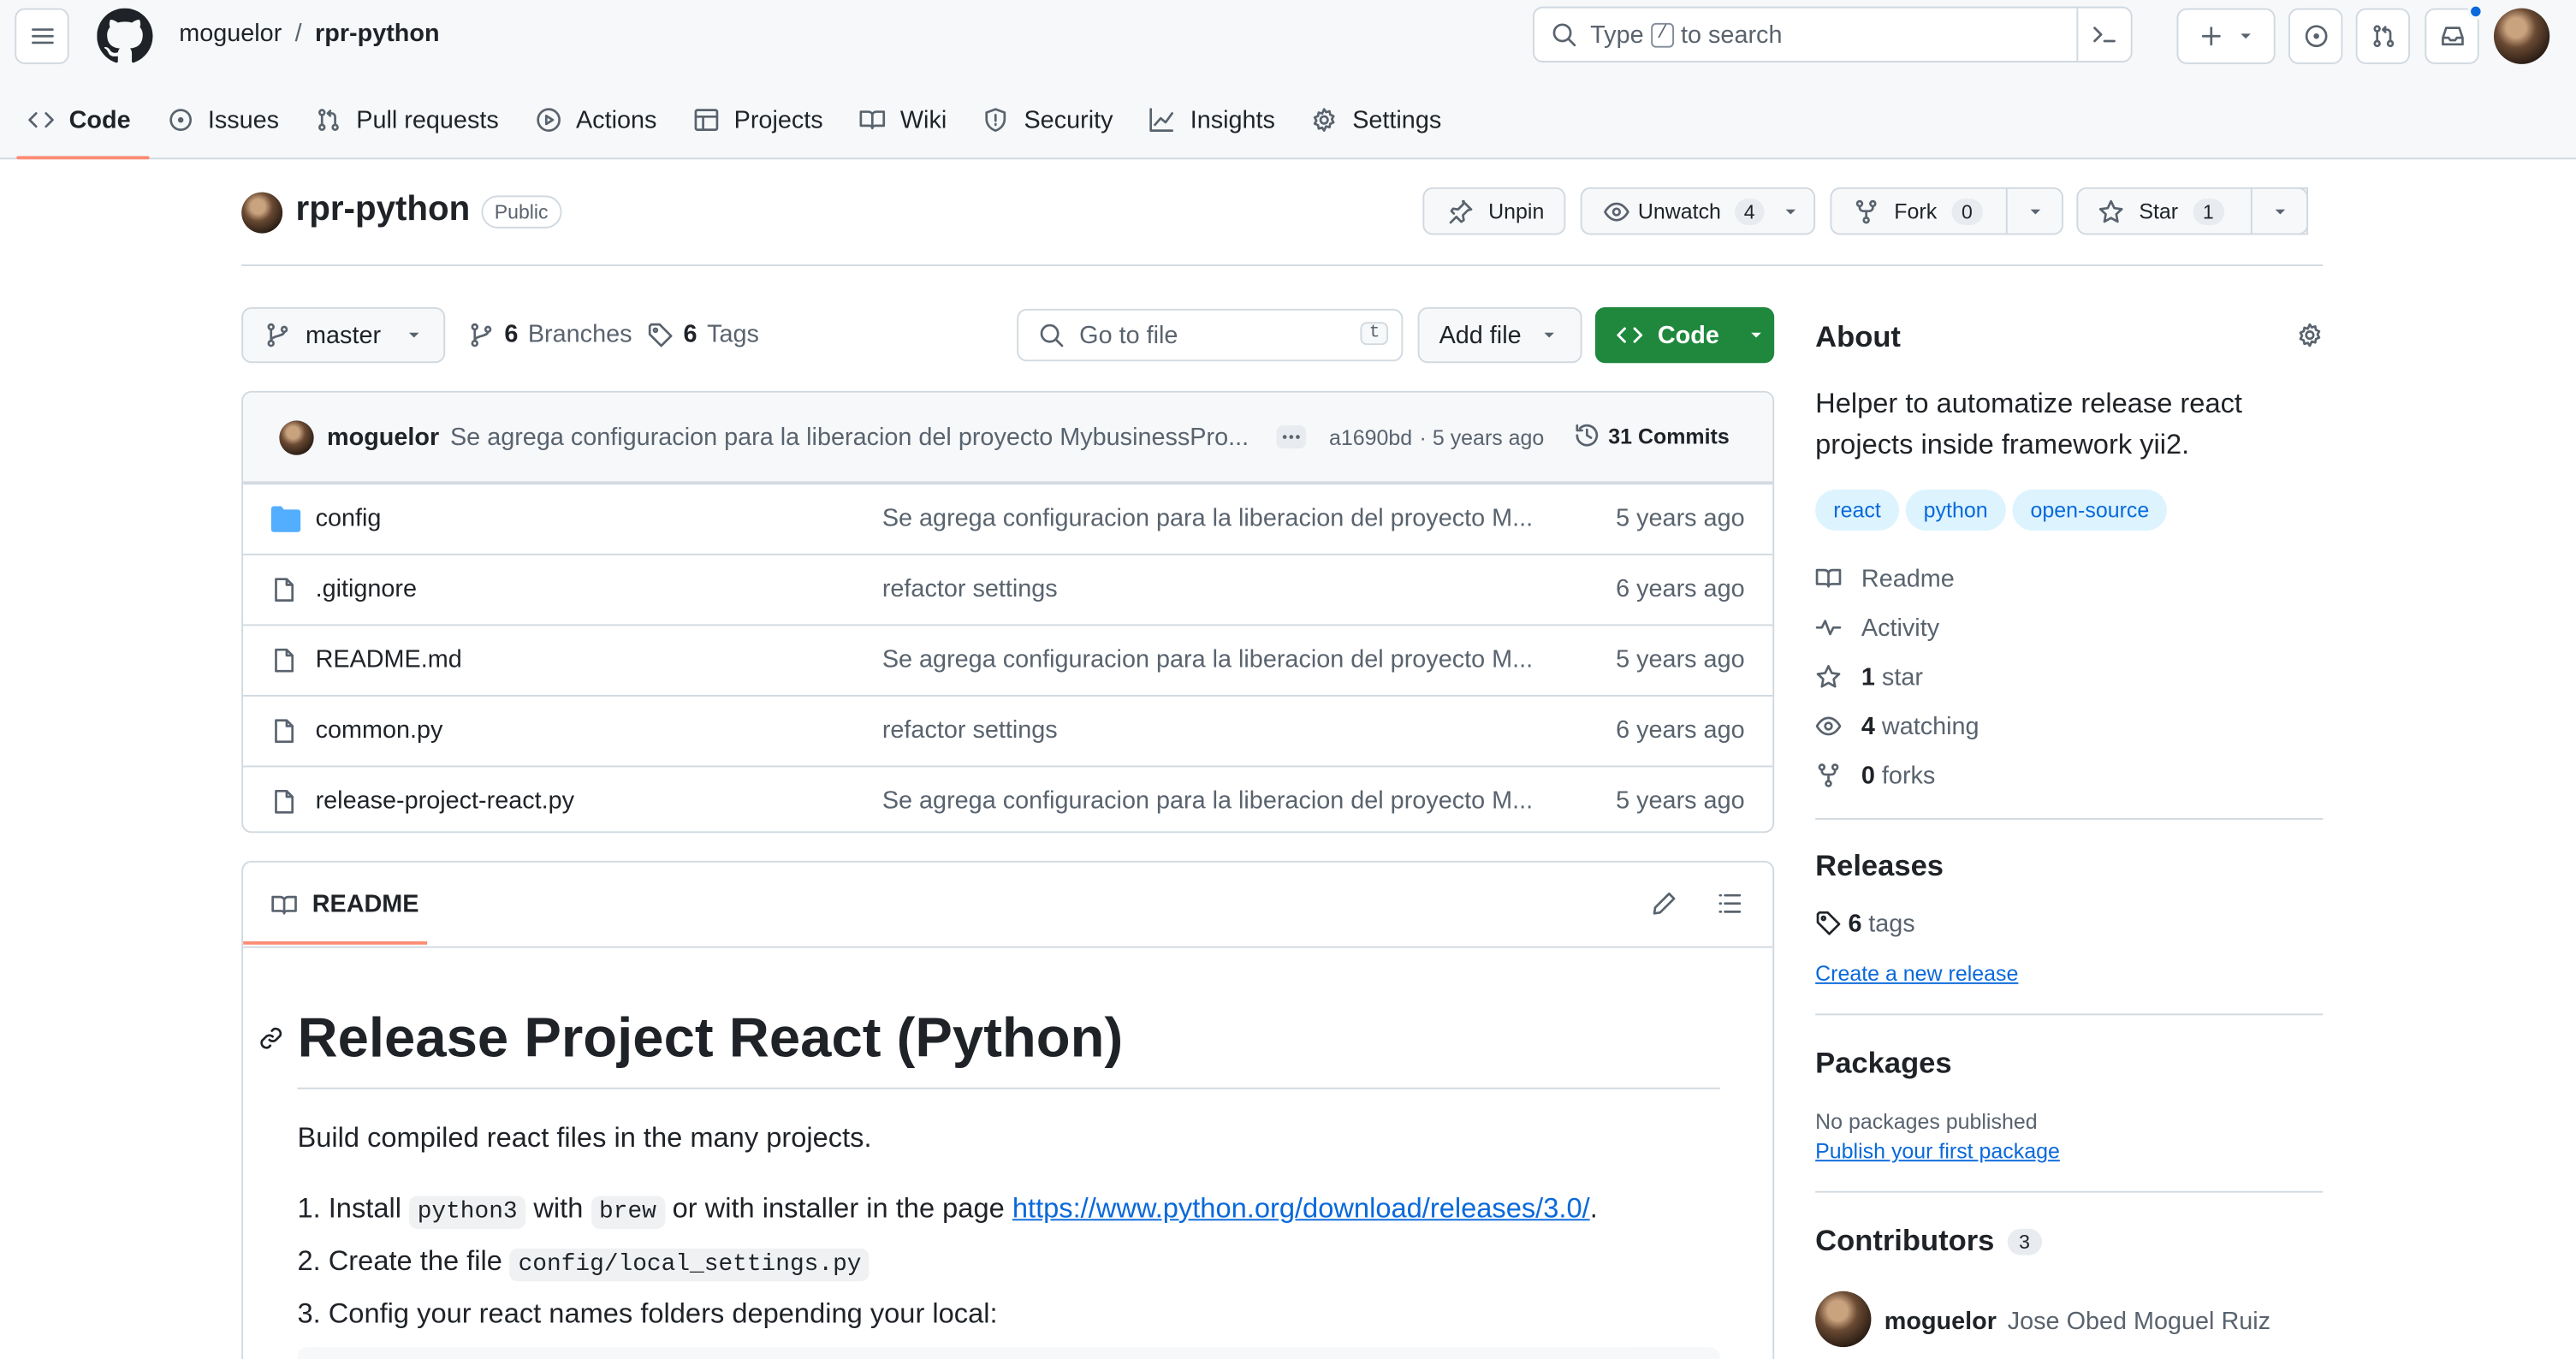  I want to click on sidebar-divider, so click(2069, 1191).